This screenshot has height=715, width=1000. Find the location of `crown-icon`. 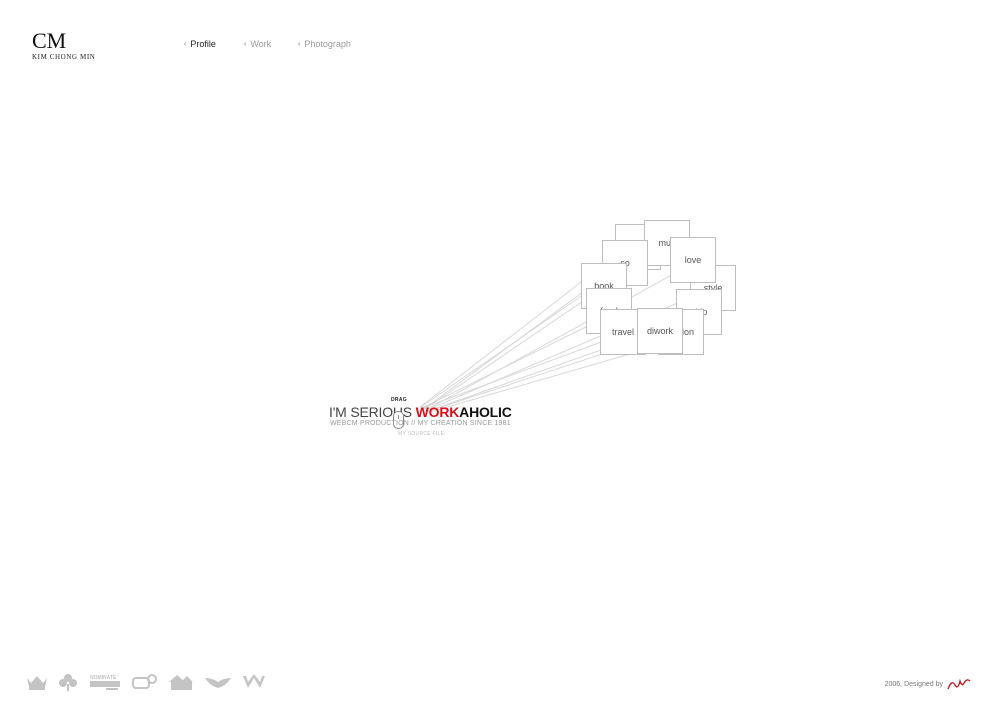

crown-icon is located at coordinates (37, 682).